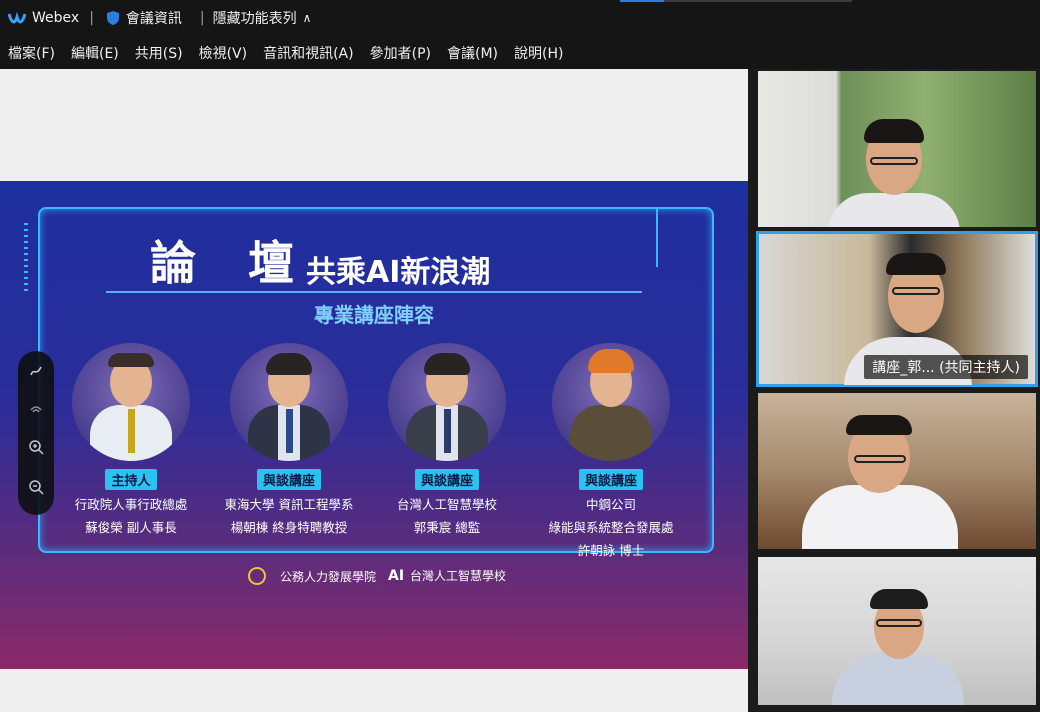 The image size is (1040, 712). I want to click on speaker-org: 中鋼公司, so click(610, 504).